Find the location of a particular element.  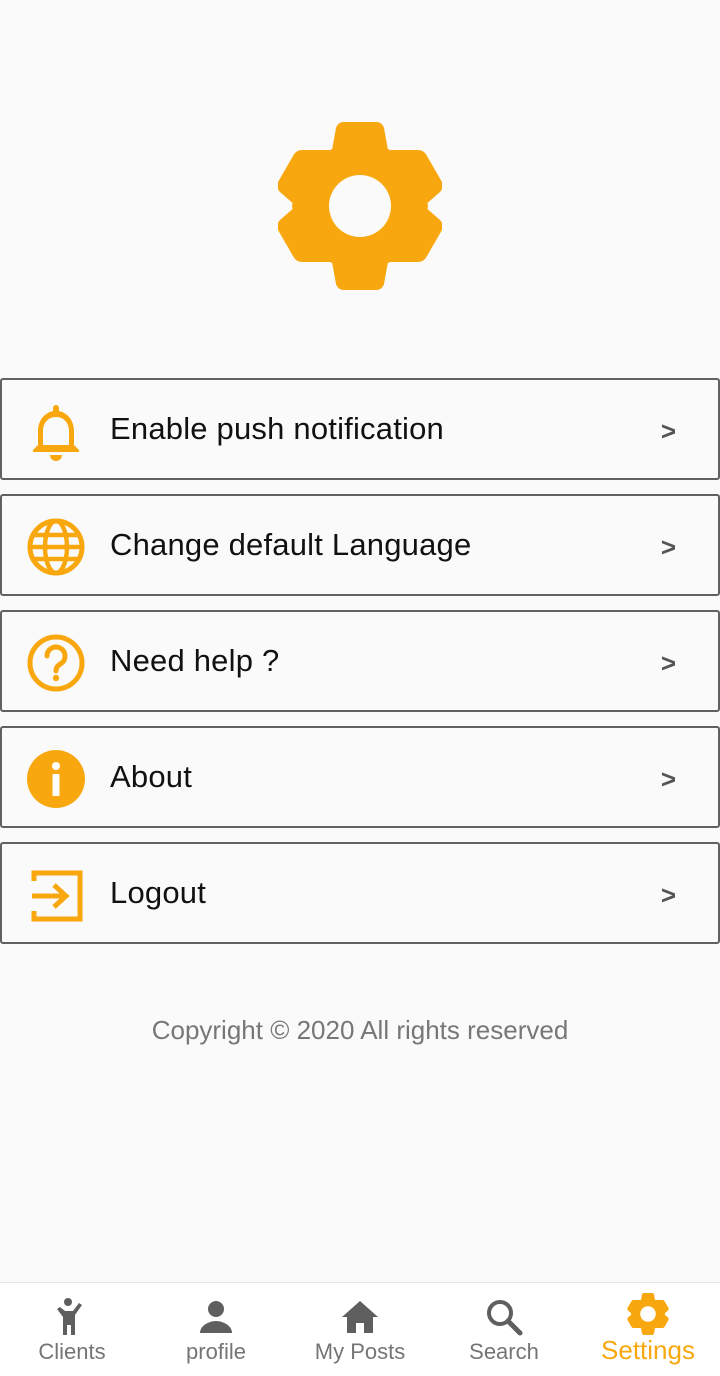

menu-item-logout: Logout > is located at coordinates (360, 893).